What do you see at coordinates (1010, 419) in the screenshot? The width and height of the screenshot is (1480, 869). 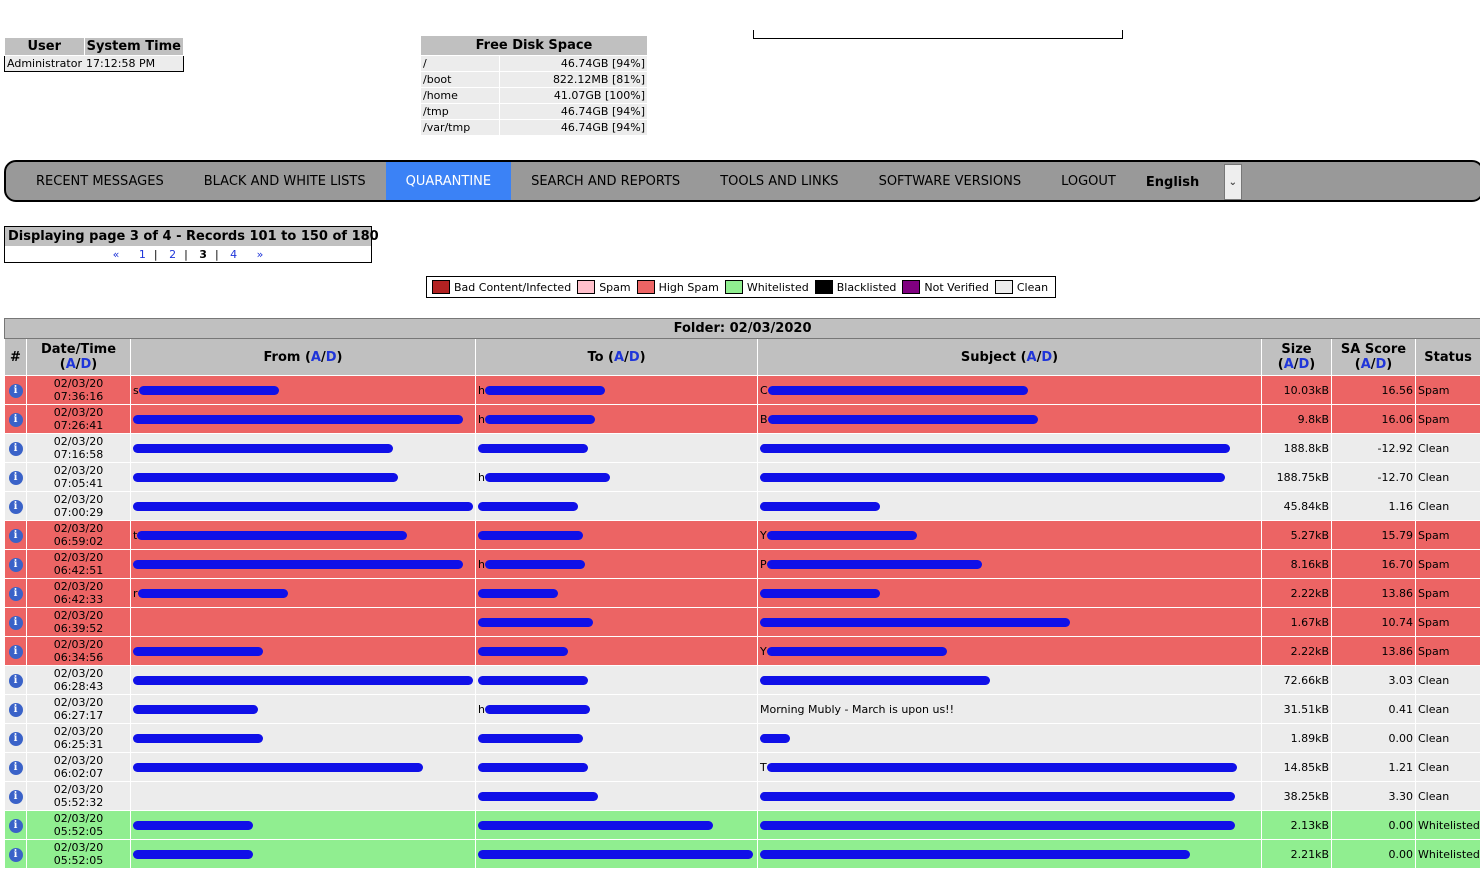 I see `subject-cell: B` at bounding box center [1010, 419].